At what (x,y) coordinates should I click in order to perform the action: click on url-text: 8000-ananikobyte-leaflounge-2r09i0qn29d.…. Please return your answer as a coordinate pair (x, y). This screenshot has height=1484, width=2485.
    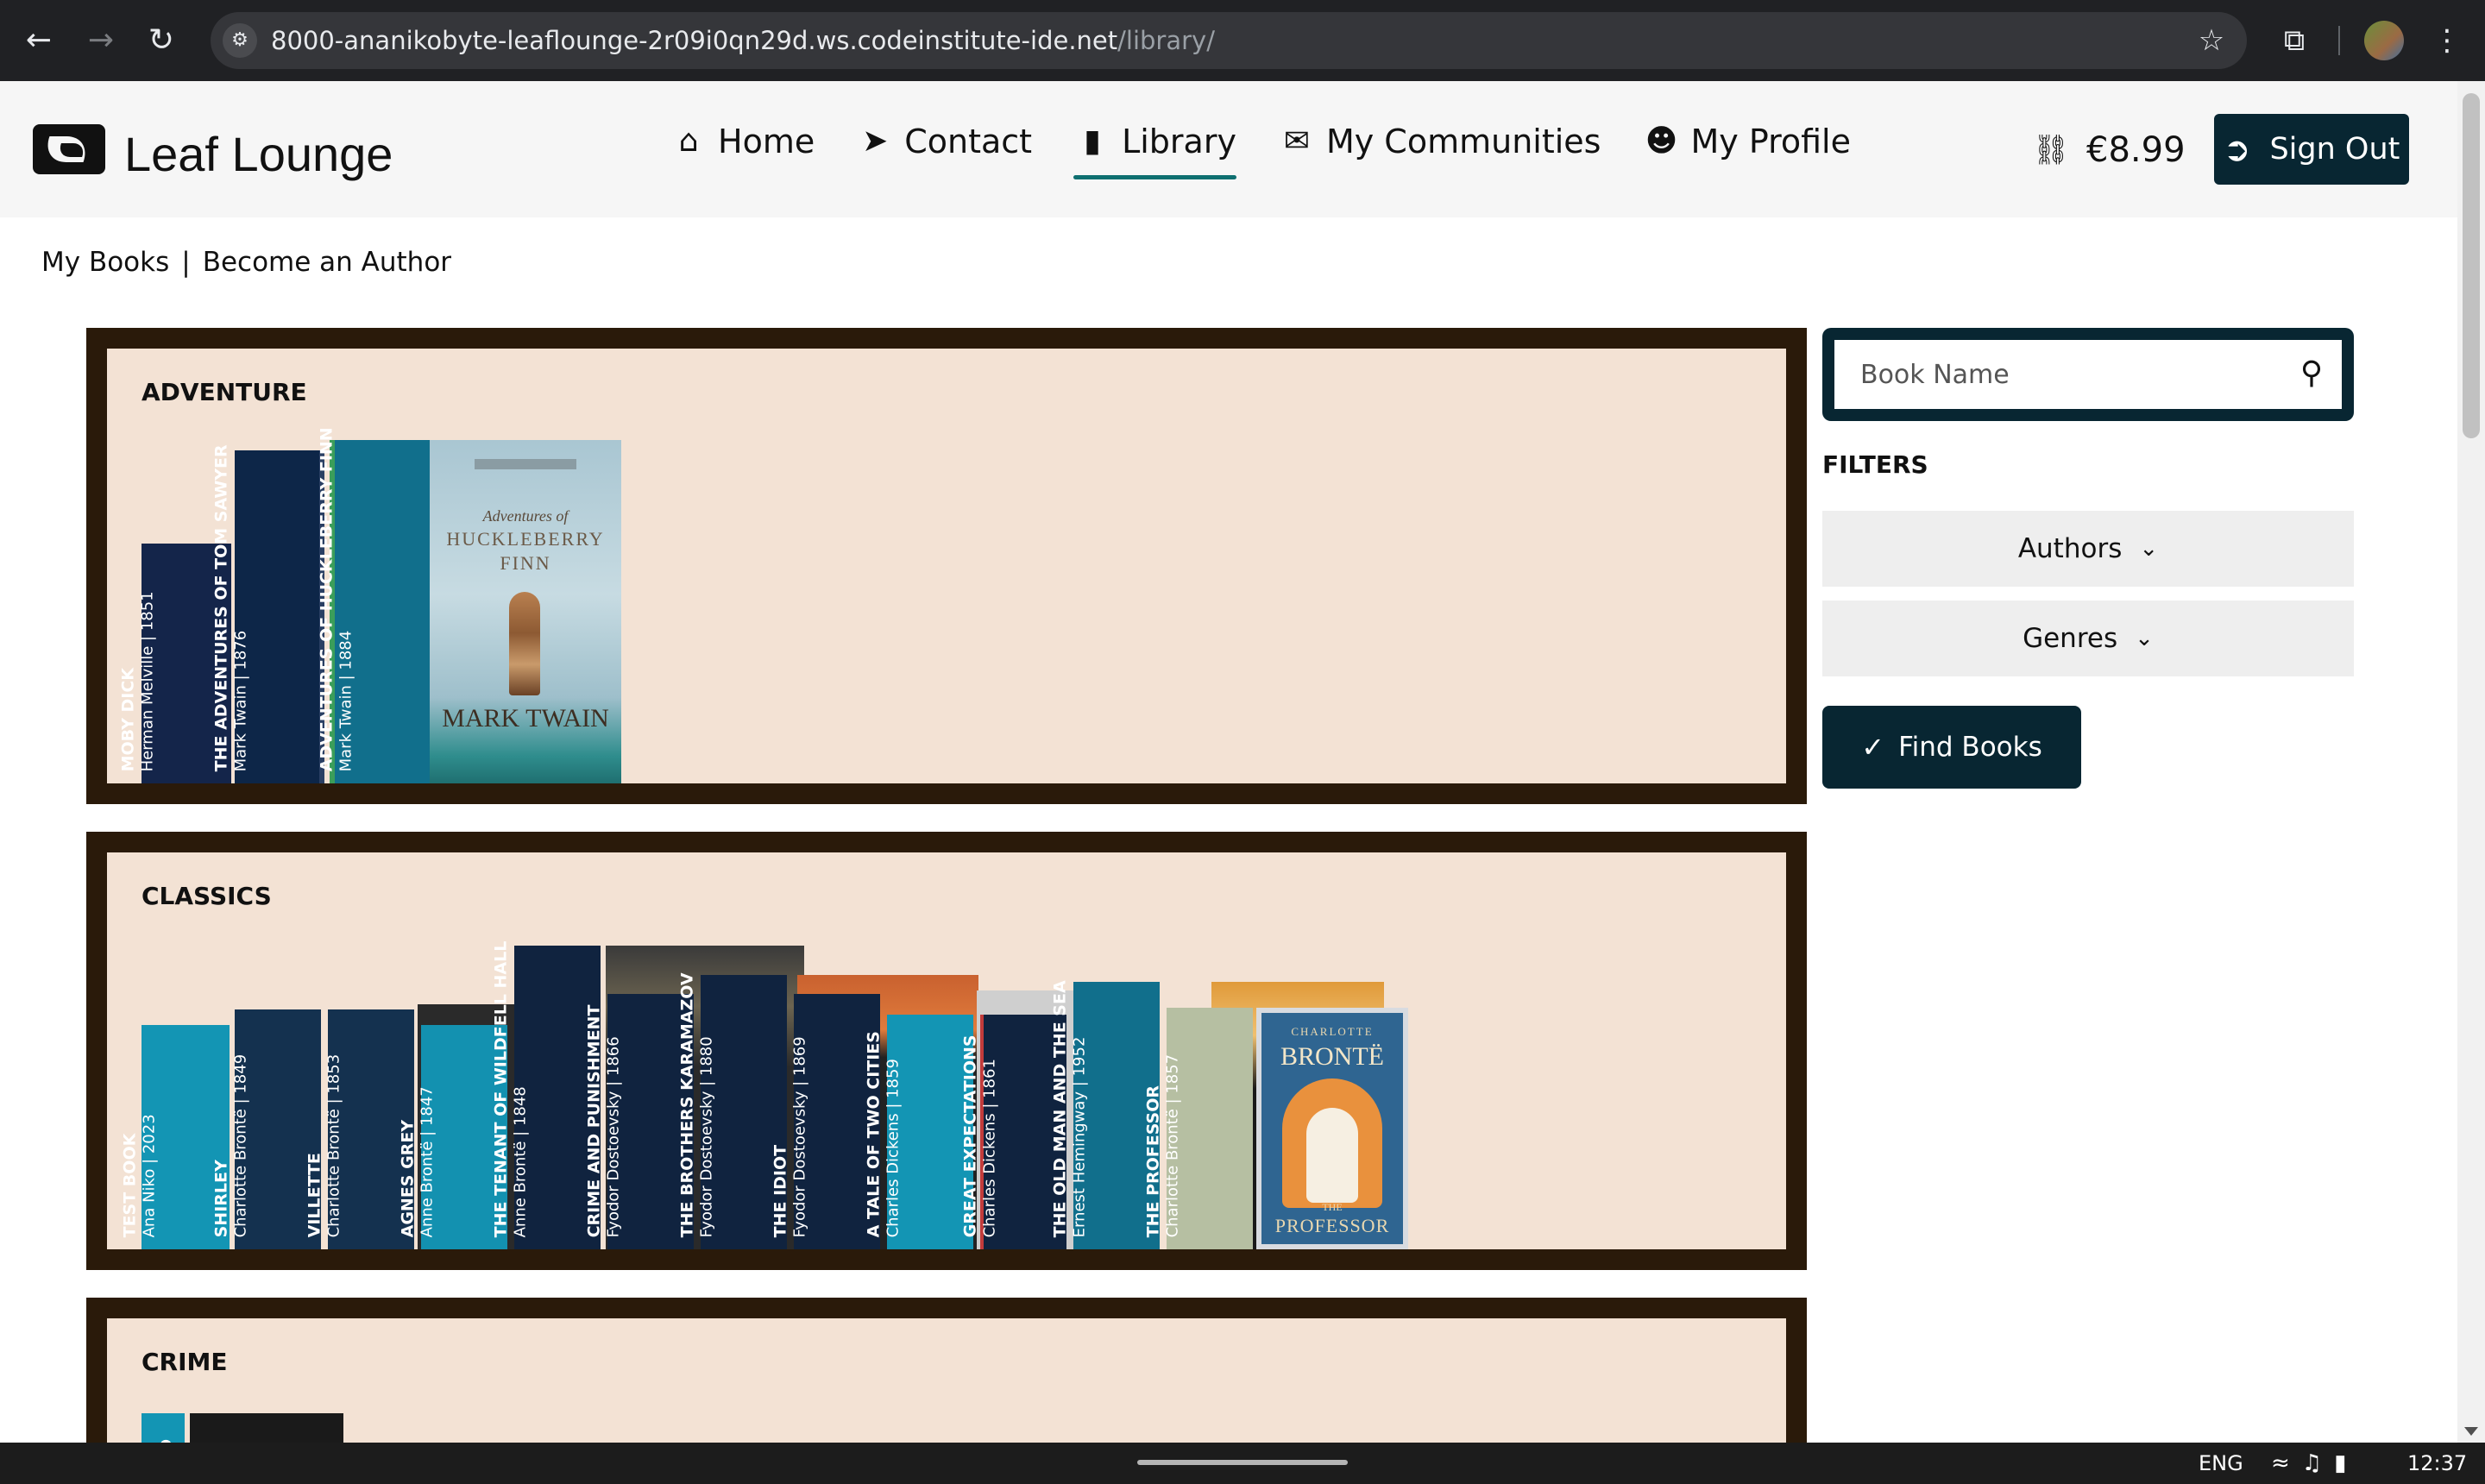
    Looking at the image, I should click on (743, 40).